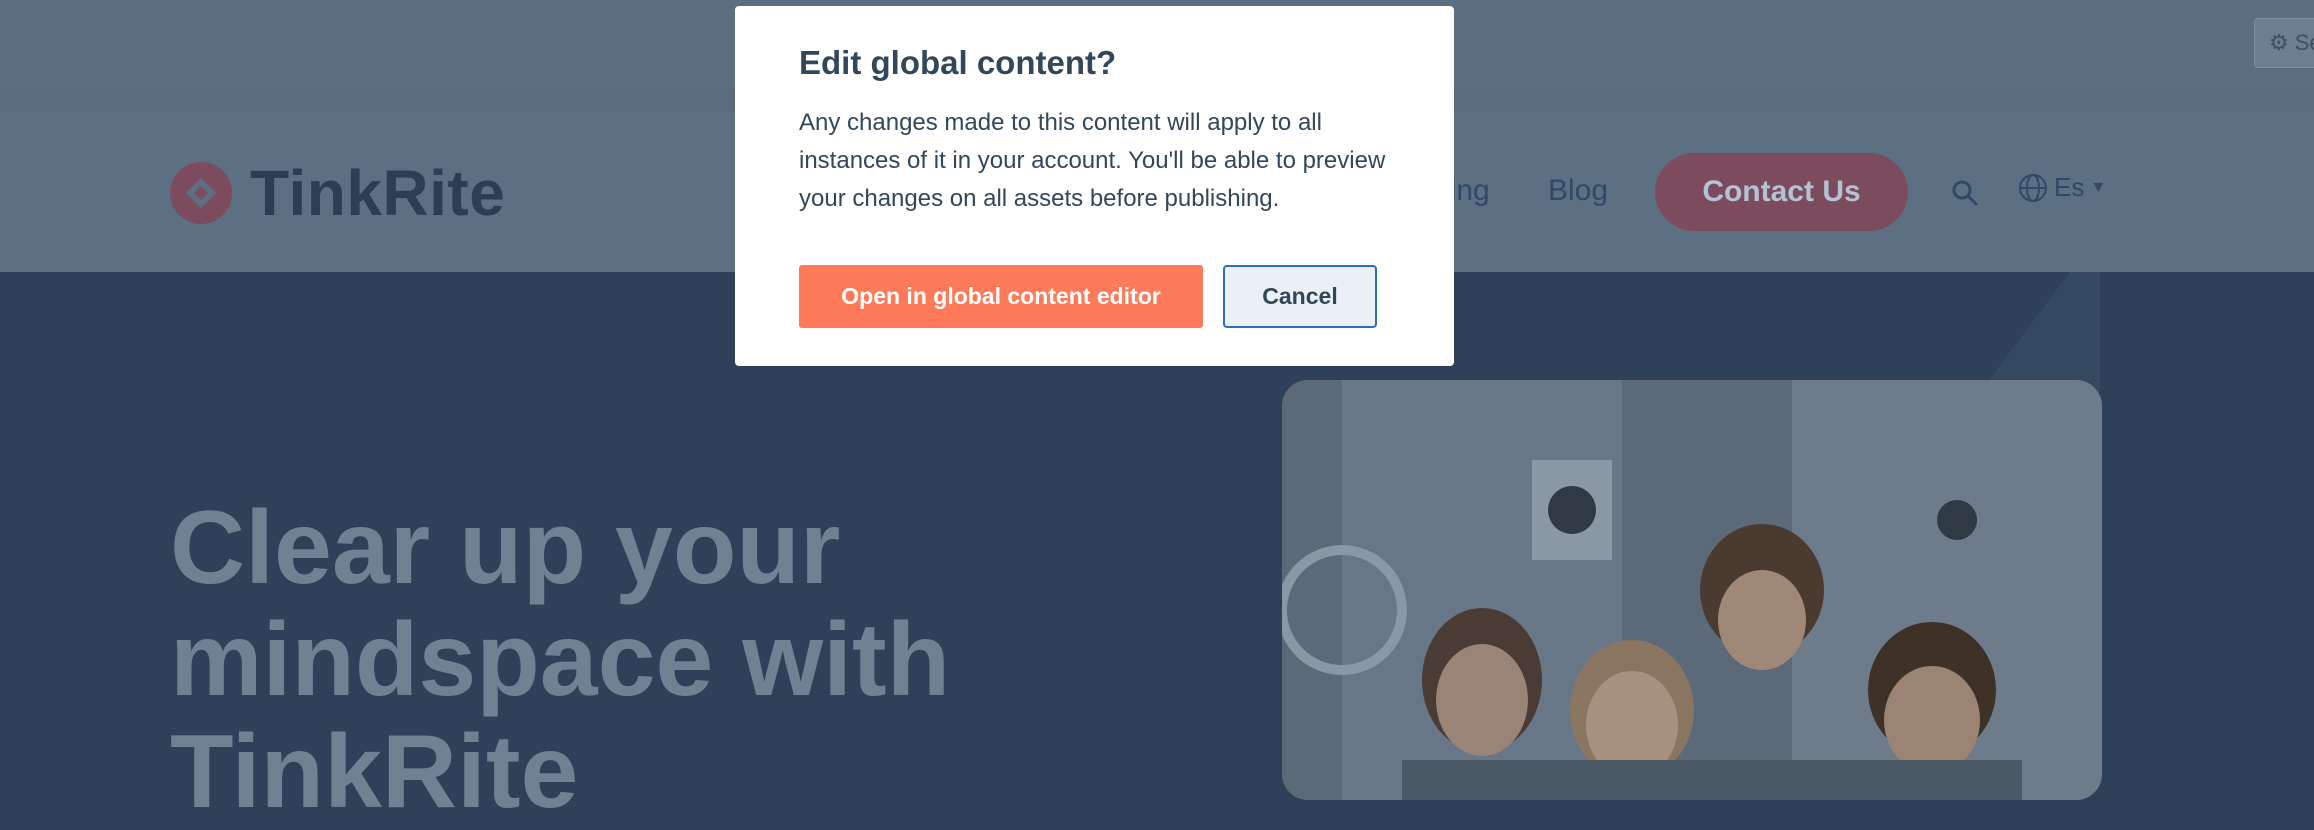 This screenshot has height=830, width=2314. What do you see at coordinates (1300, 296) in the screenshot?
I see `cancel-button: Cancel` at bounding box center [1300, 296].